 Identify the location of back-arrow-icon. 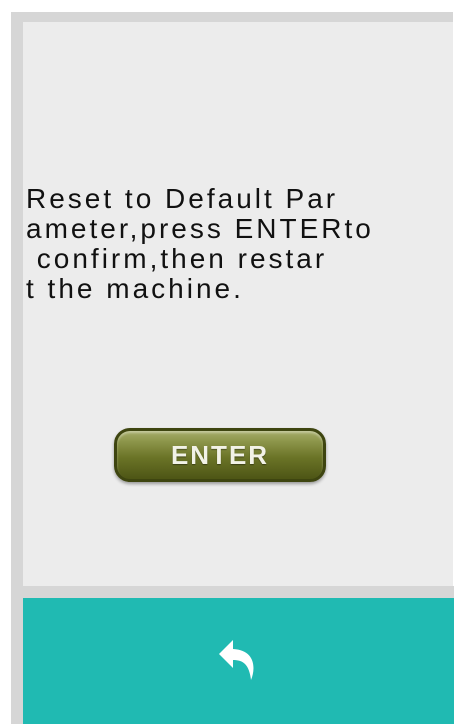
(235, 660).